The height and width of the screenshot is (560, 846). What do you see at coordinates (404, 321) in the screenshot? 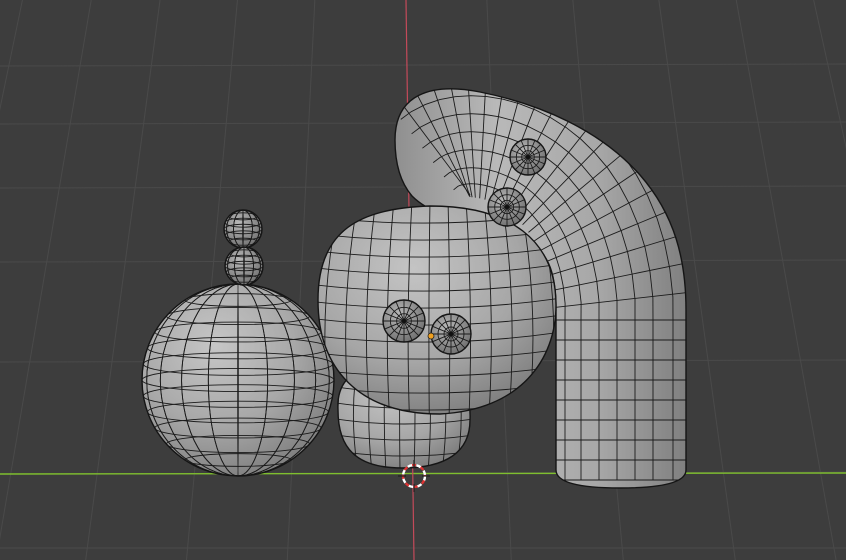
I see `eye-left` at bounding box center [404, 321].